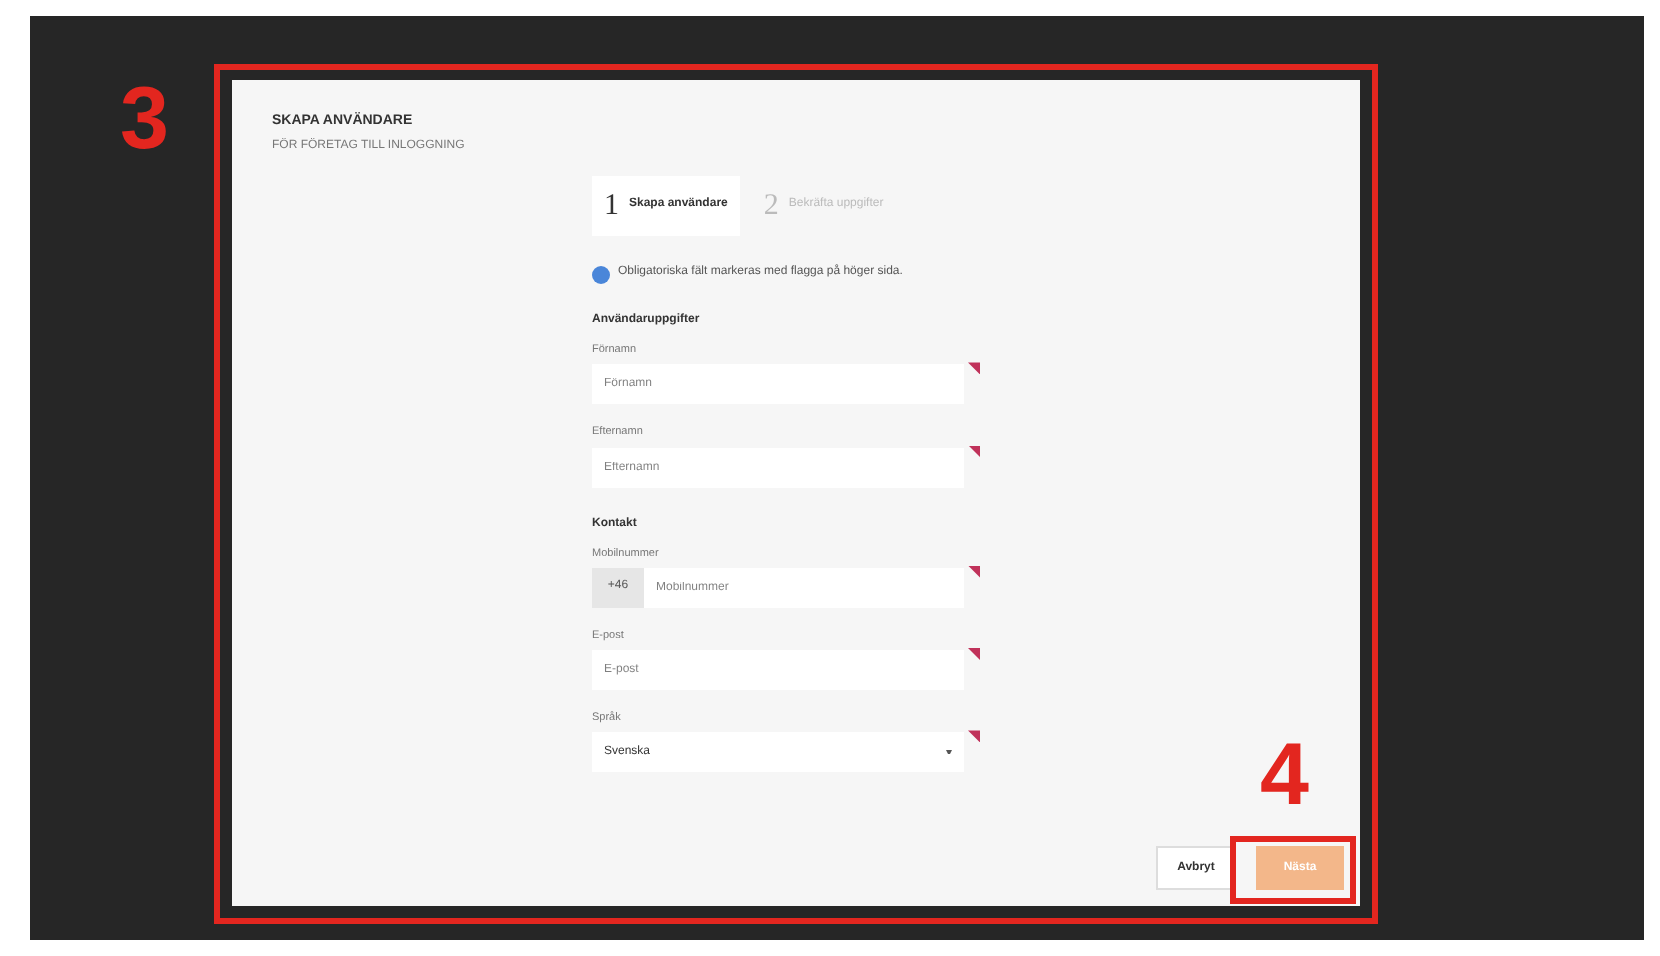 This screenshot has width=1660, height=956. Describe the element at coordinates (601, 275) in the screenshot. I see `info-icon` at that location.